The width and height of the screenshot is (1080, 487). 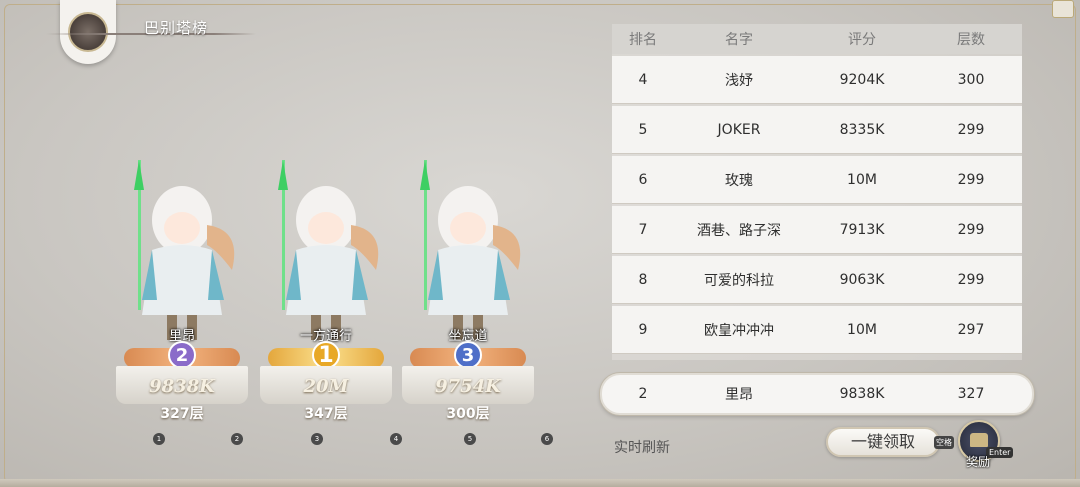 What do you see at coordinates (182, 386) in the screenshot?
I see `podium-score: 9838K` at bounding box center [182, 386].